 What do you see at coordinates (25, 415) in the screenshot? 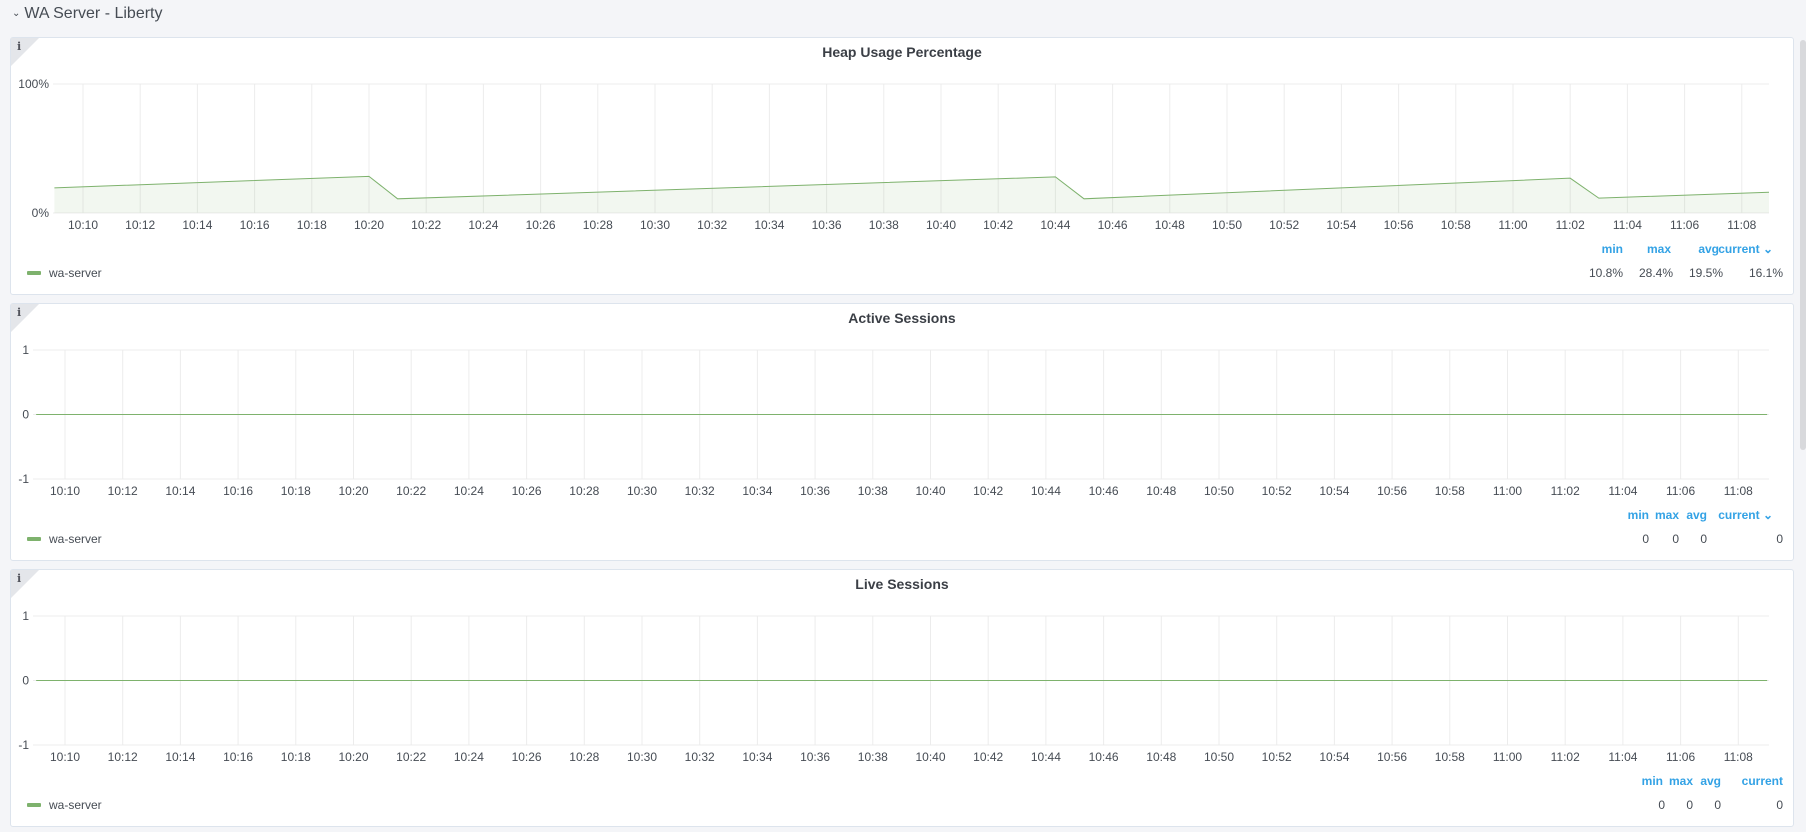
I see `y-tick-label: 0` at bounding box center [25, 415].